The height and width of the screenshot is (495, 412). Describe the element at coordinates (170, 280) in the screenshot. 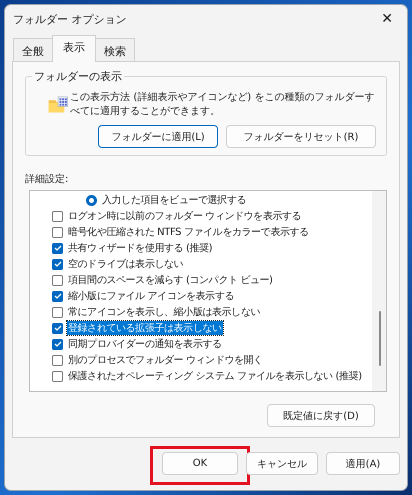

I see `setting-label: 項目間のスペースを減らす (コンパクト ビュー)` at that location.